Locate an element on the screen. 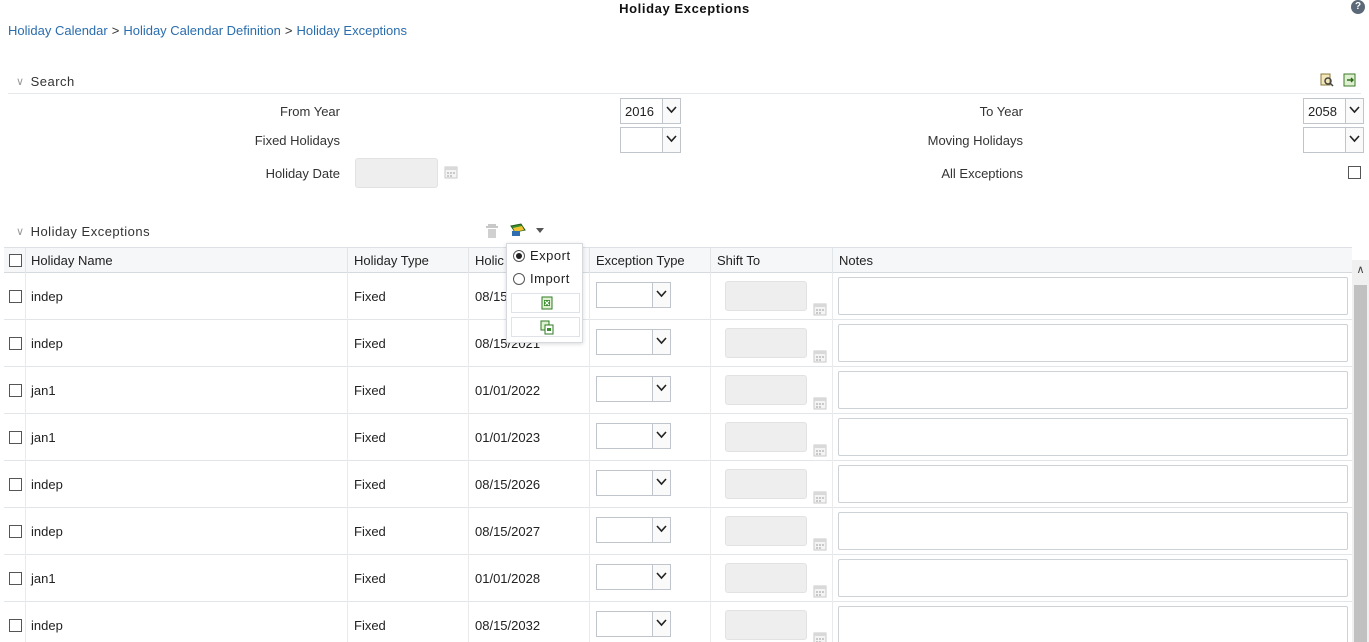 The width and height of the screenshot is (1369, 642). breadcrumb-holiday-exceptions: Holiday Exceptions is located at coordinates (351, 30).